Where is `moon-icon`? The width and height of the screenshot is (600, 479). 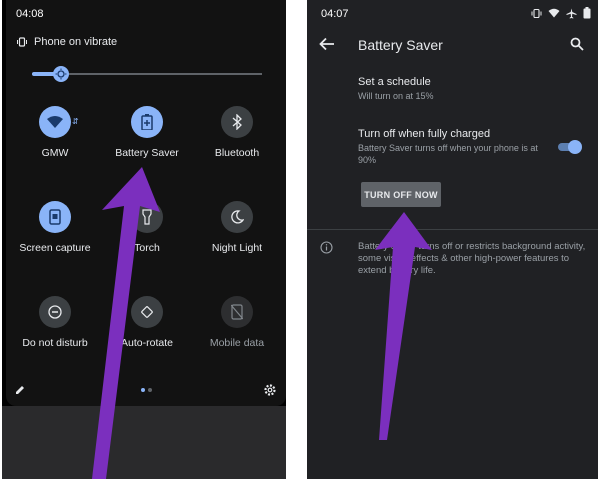 moon-icon is located at coordinates (237, 217).